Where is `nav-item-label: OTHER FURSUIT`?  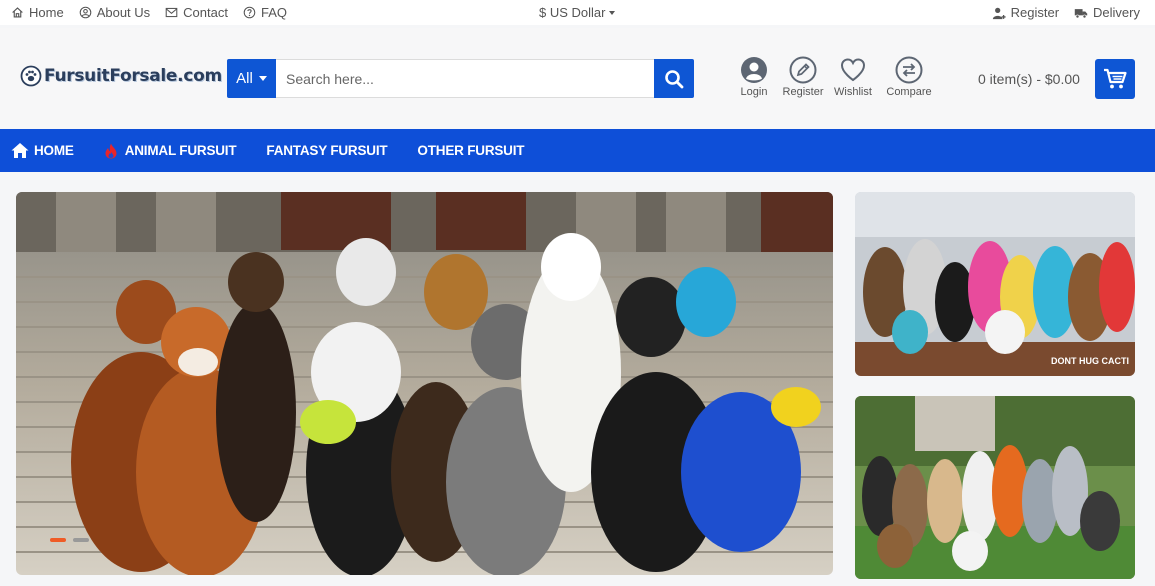 nav-item-label: OTHER FURSUIT is located at coordinates (471, 150).